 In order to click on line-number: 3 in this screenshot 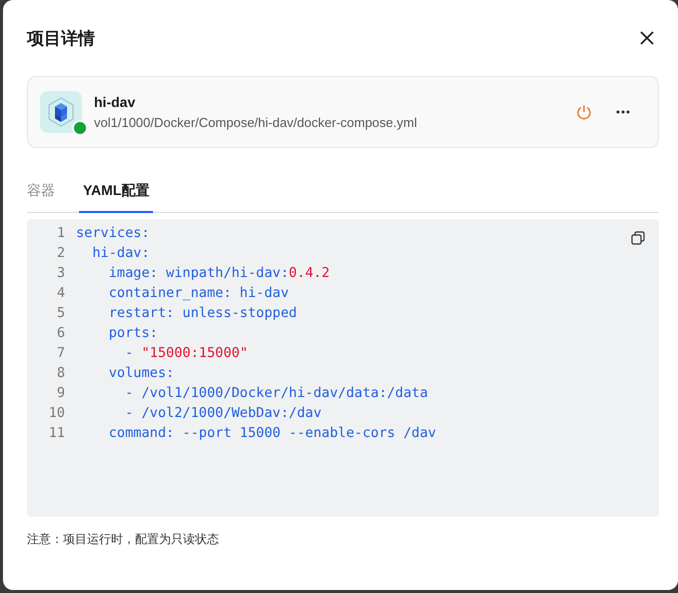, I will do `click(61, 273)`.